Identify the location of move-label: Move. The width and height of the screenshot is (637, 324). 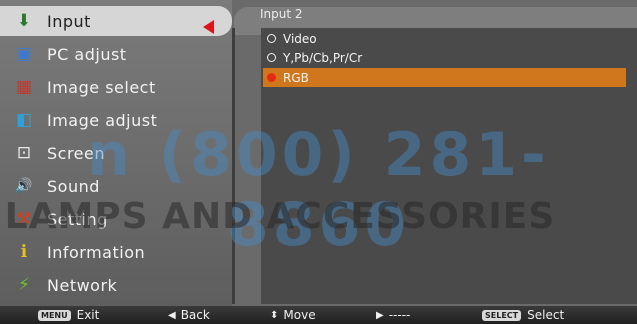
(299, 315).